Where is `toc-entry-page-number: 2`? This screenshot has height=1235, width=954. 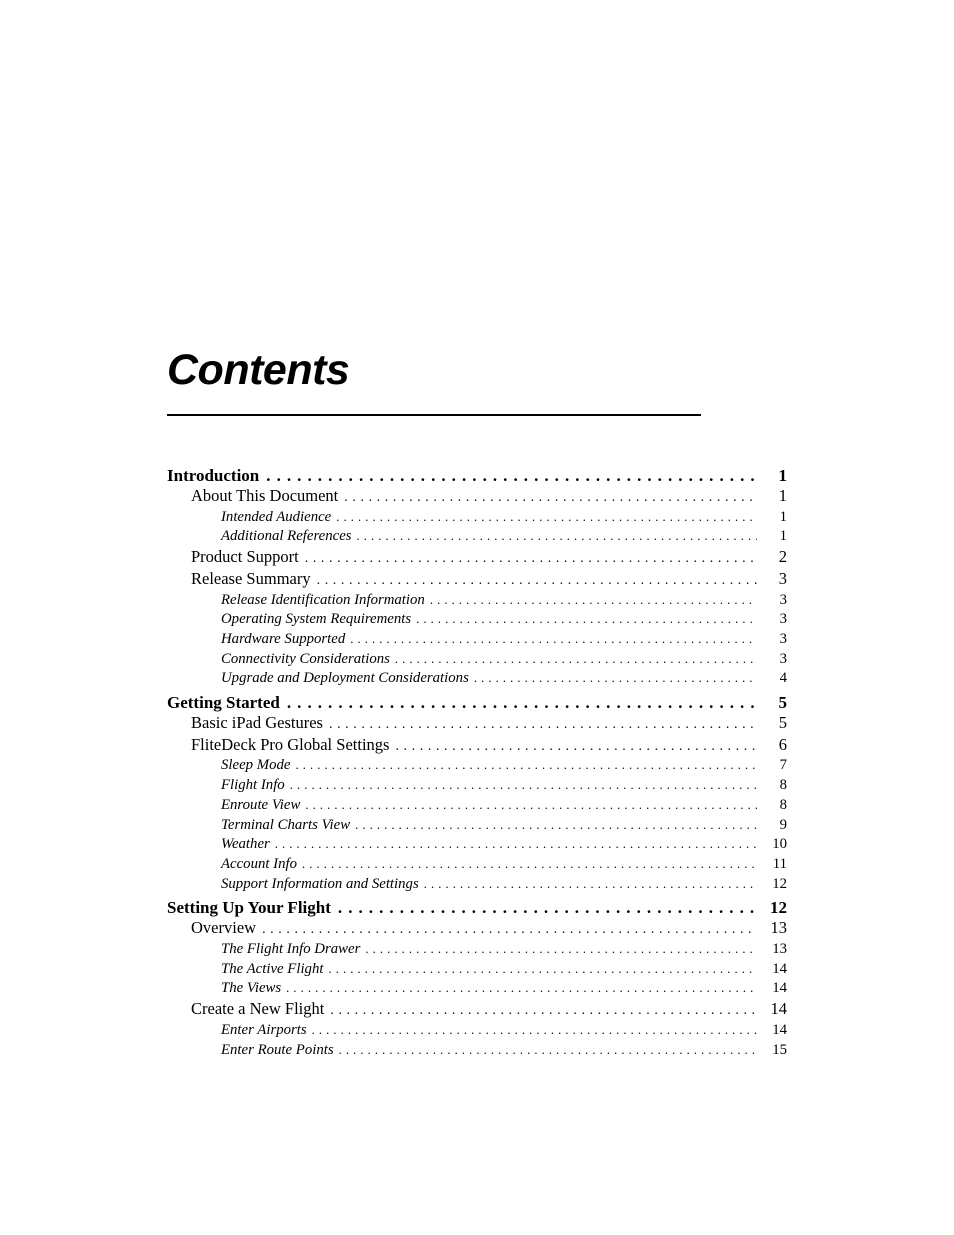
toc-entry-page-number: 2 is located at coordinates (782, 557).